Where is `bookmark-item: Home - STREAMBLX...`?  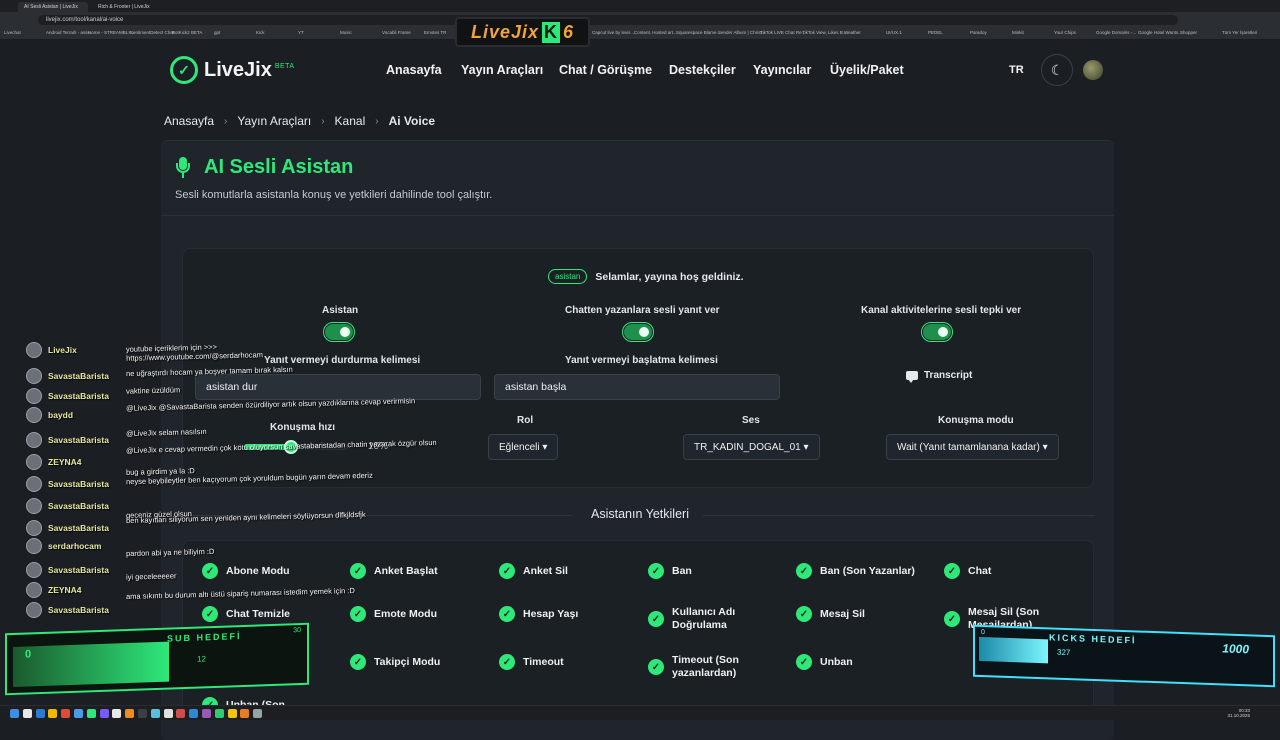
bookmark-item: Home - STREAMBLX... is located at coordinates (111, 32).